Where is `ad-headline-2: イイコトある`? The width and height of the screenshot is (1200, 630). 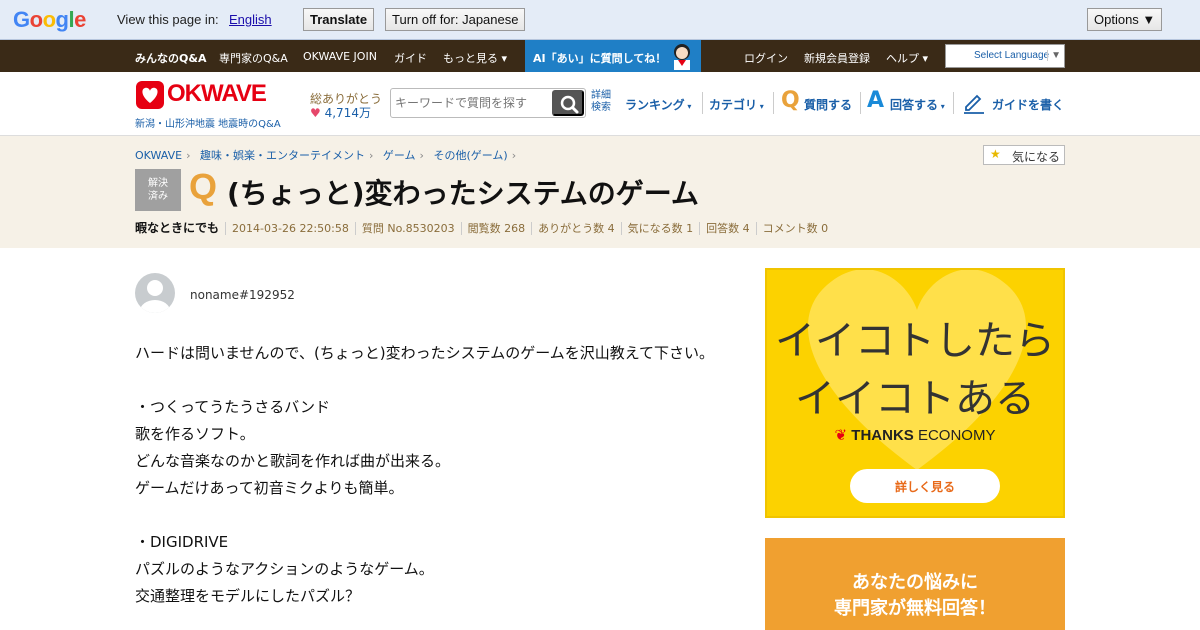 ad-headline-2: イイコトある is located at coordinates (915, 399).